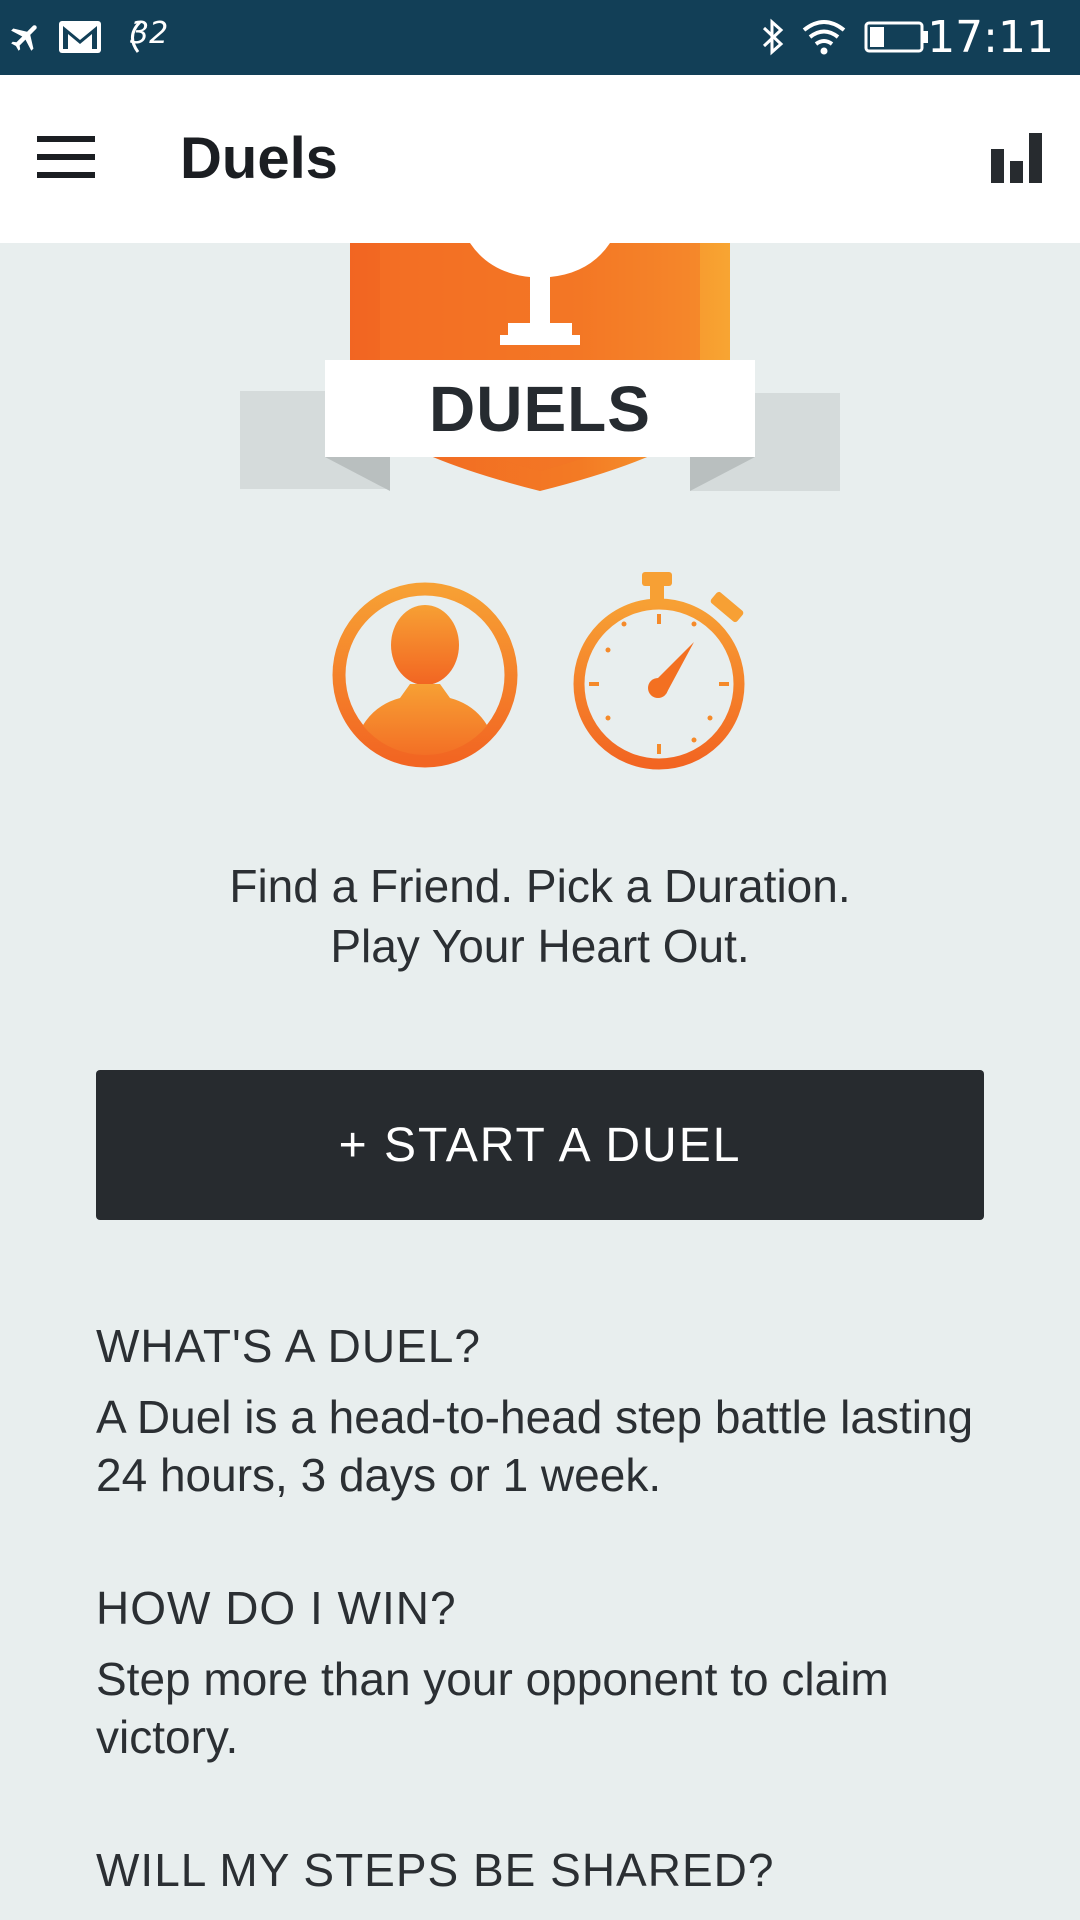 The height and width of the screenshot is (1920, 1080). Describe the element at coordinates (425, 677) in the screenshot. I see `person-icon` at that location.